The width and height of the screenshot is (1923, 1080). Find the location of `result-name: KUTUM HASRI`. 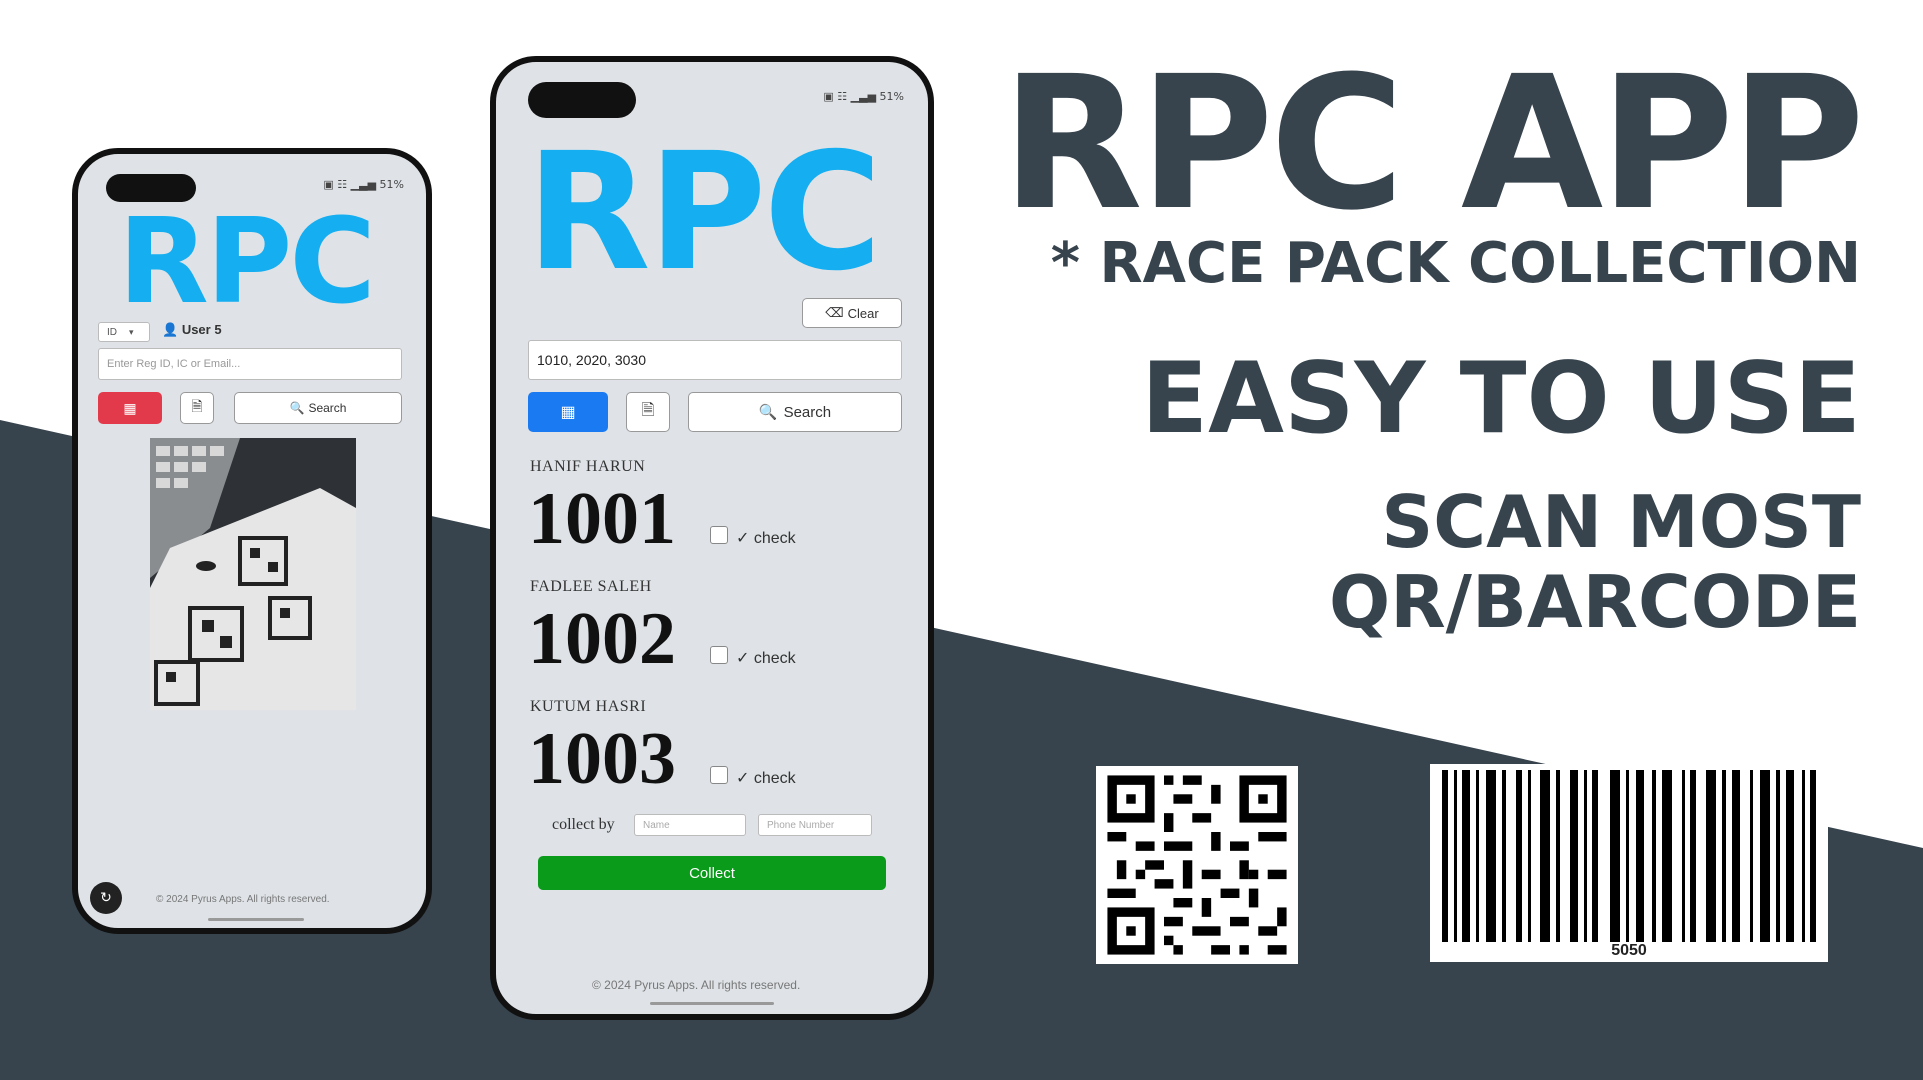

result-name: KUTUM HASRI is located at coordinates (588, 706).